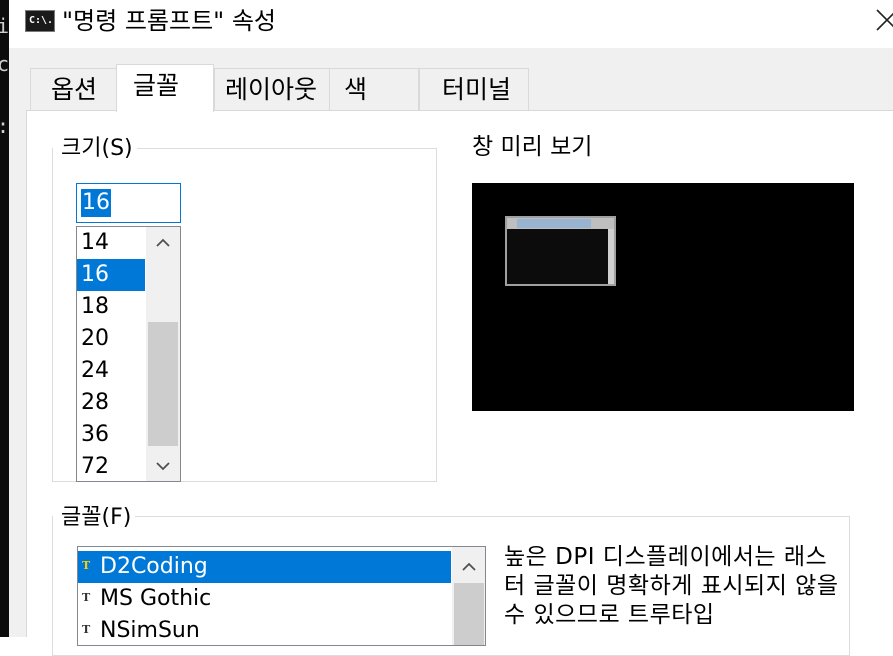  Describe the element at coordinates (154, 566) in the screenshot. I see `font-name: D2Coding` at that location.